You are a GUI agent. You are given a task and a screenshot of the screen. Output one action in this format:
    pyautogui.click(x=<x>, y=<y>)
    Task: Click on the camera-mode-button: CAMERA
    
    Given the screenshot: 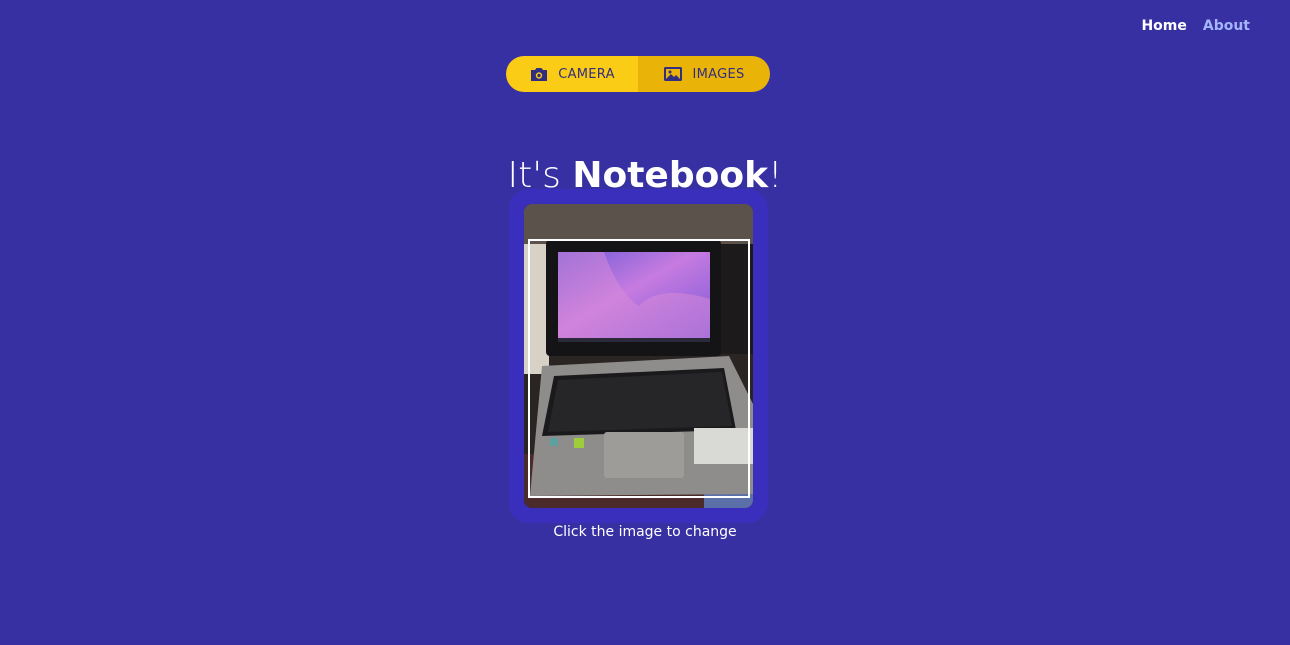 What is the action you would take?
    pyautogui.click(x=572, y=74)
    